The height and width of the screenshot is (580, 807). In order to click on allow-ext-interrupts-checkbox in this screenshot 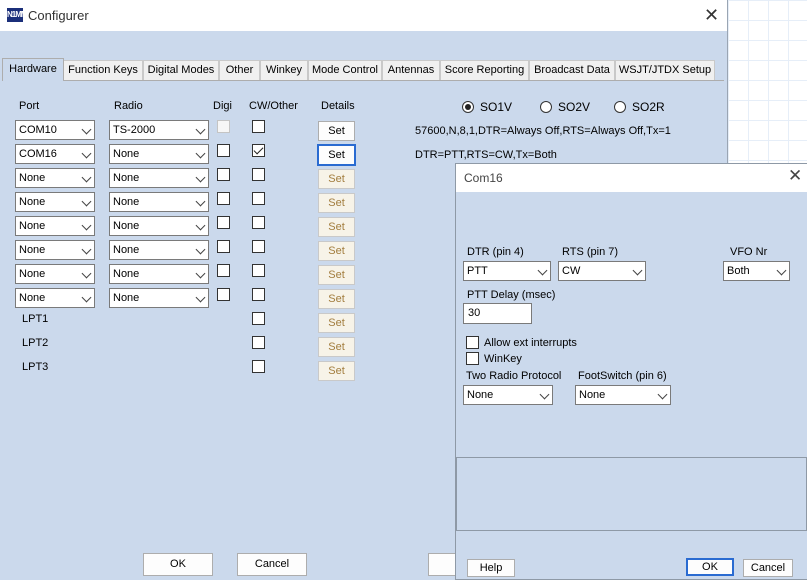, I will do `click(472, 342)`.